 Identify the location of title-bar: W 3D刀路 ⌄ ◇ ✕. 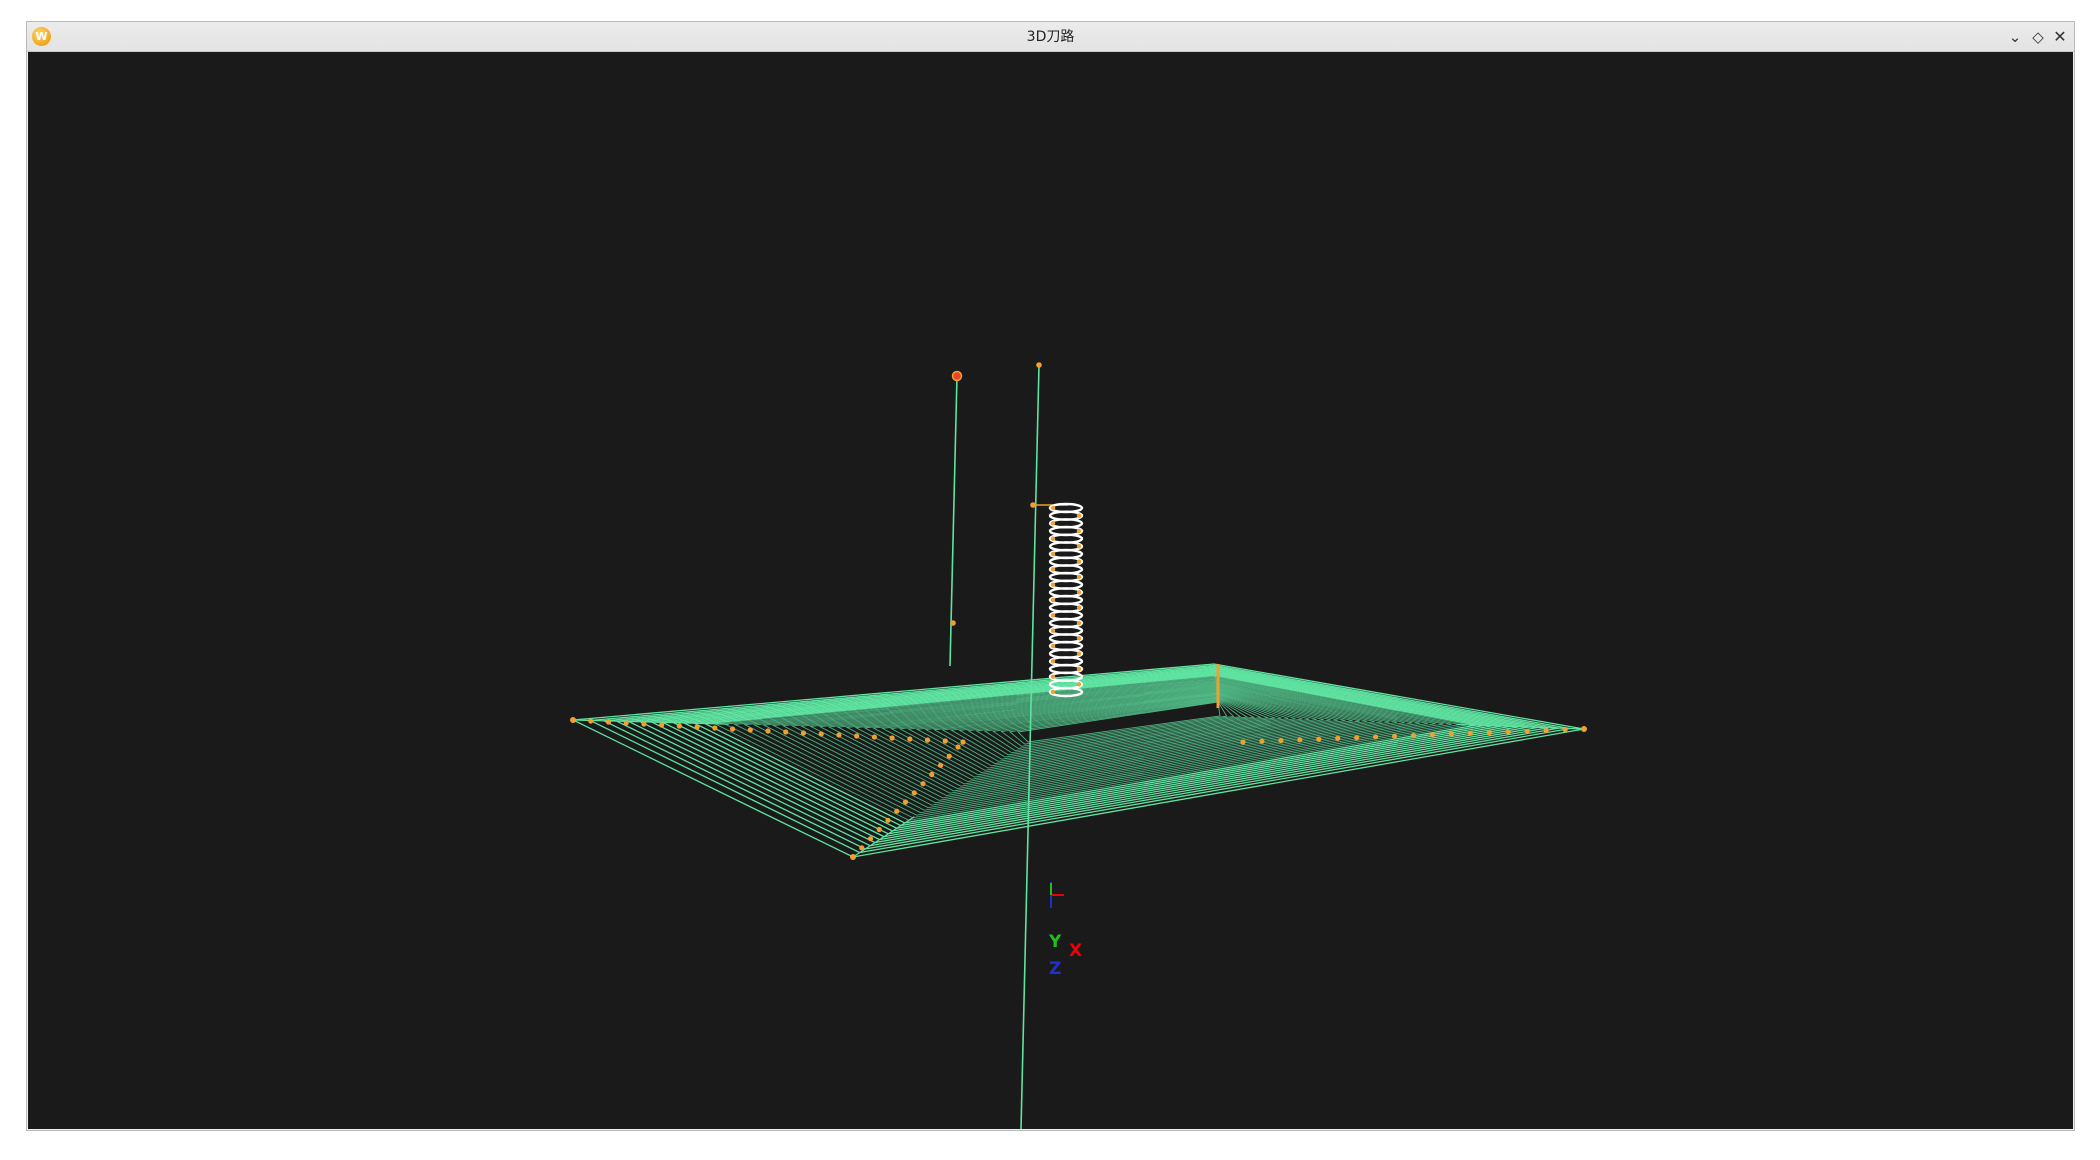
(1050, 37).